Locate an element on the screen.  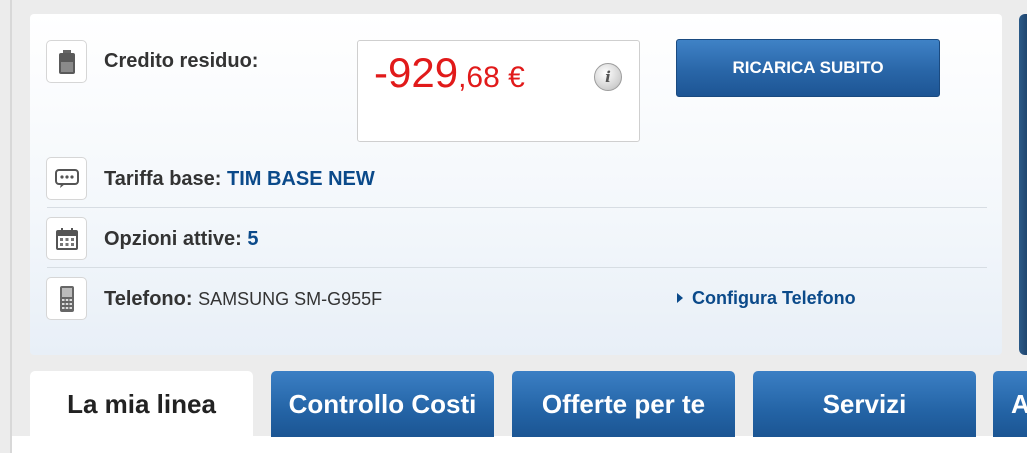
credit-amount: -929,68 € is located at coordinates (449, 73).